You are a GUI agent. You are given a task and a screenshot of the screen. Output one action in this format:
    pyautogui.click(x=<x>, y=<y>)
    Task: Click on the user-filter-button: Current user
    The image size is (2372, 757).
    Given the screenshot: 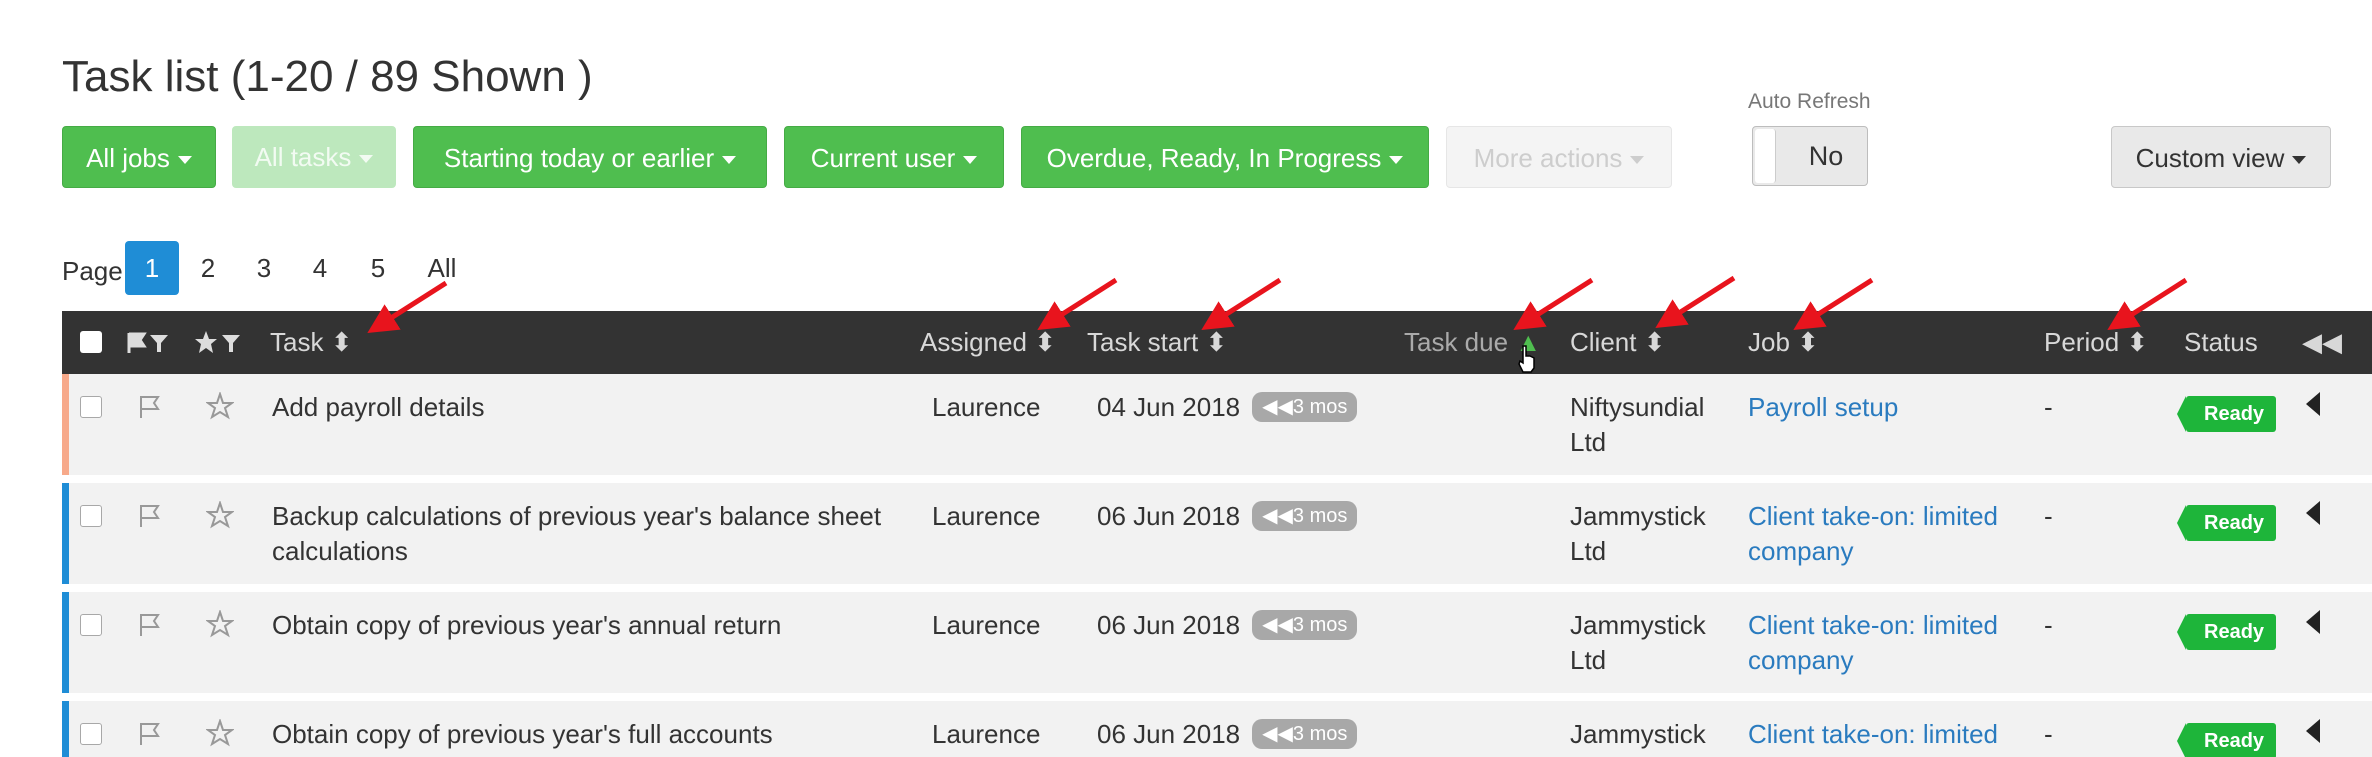 What is the action you would take?
    pyautogui.click(x=894, y=157)
    